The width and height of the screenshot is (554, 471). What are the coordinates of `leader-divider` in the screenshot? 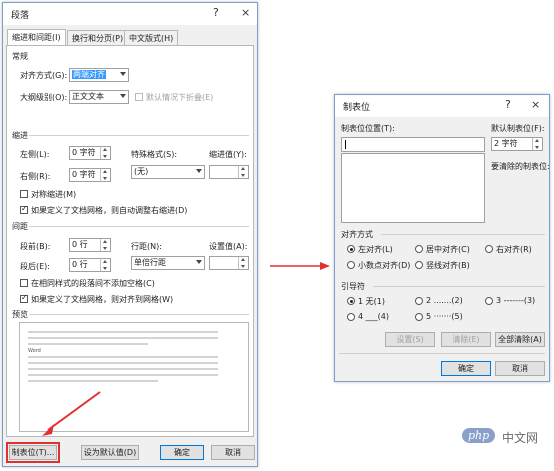 It's located at (459, 286).